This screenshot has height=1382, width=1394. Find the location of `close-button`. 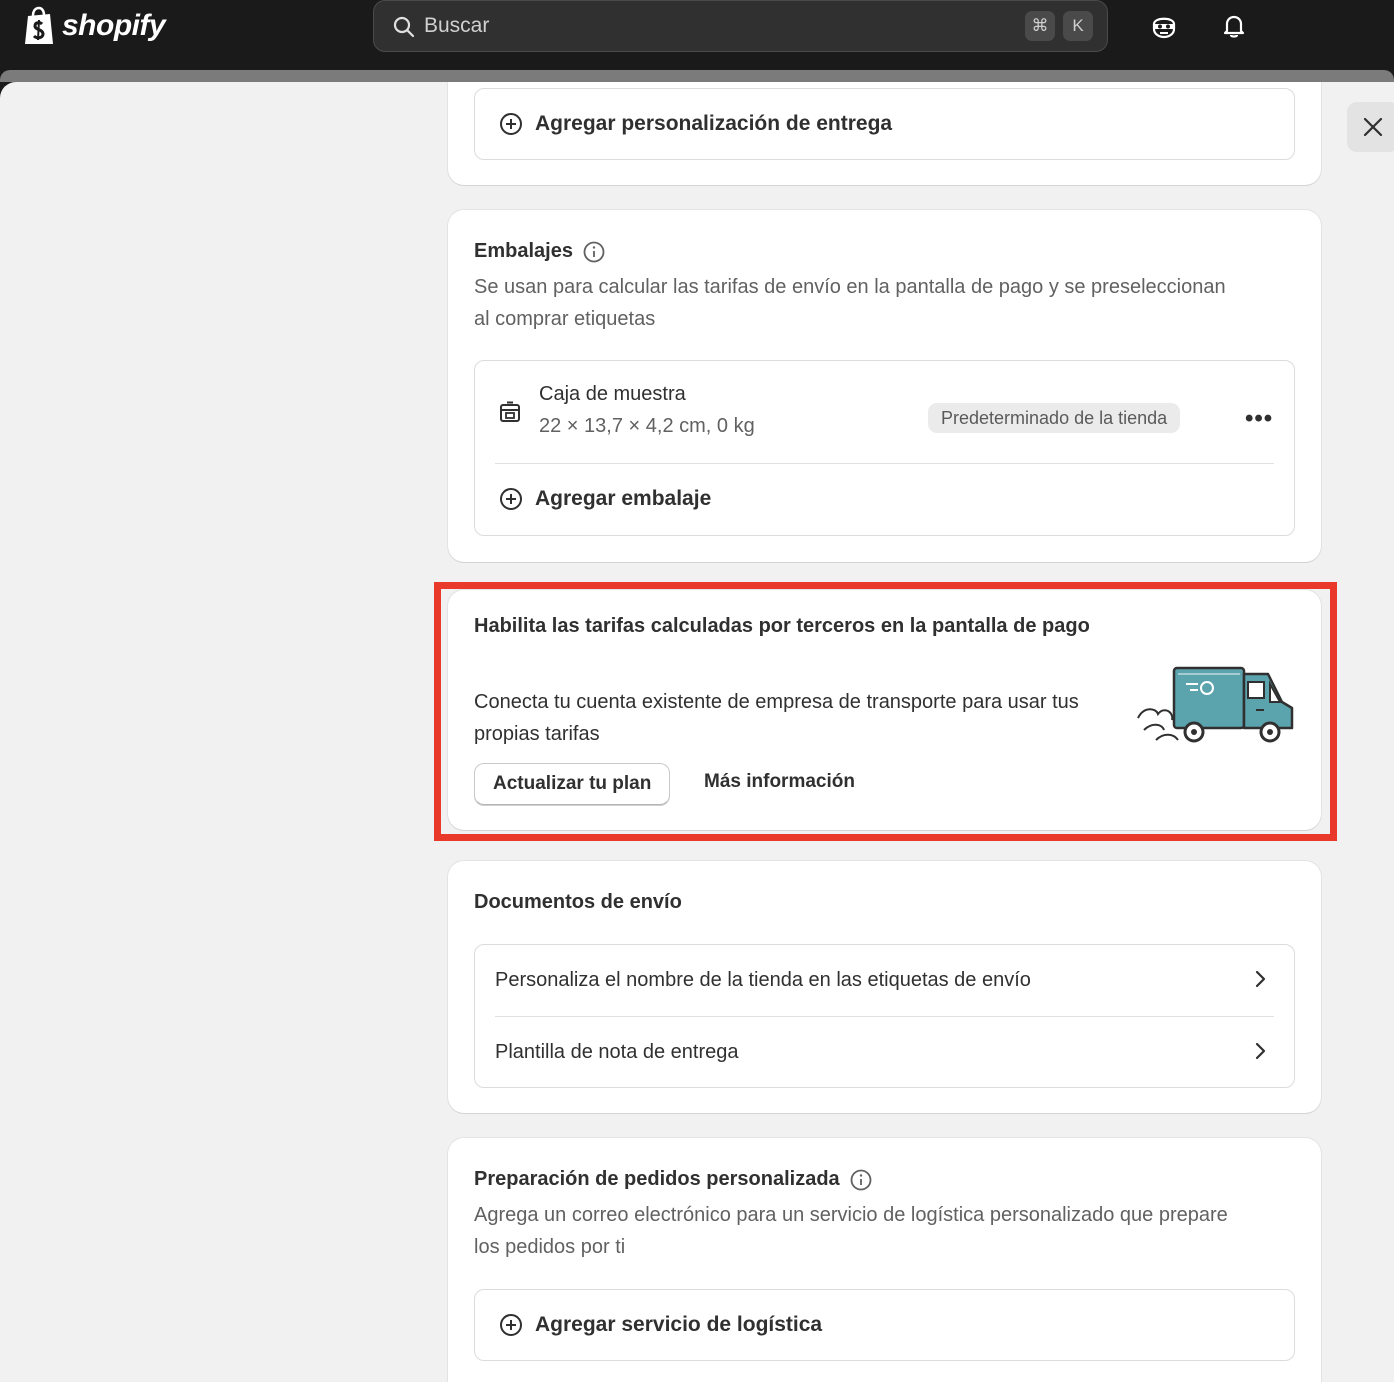

close-button is located at coordinates (1370, 127).